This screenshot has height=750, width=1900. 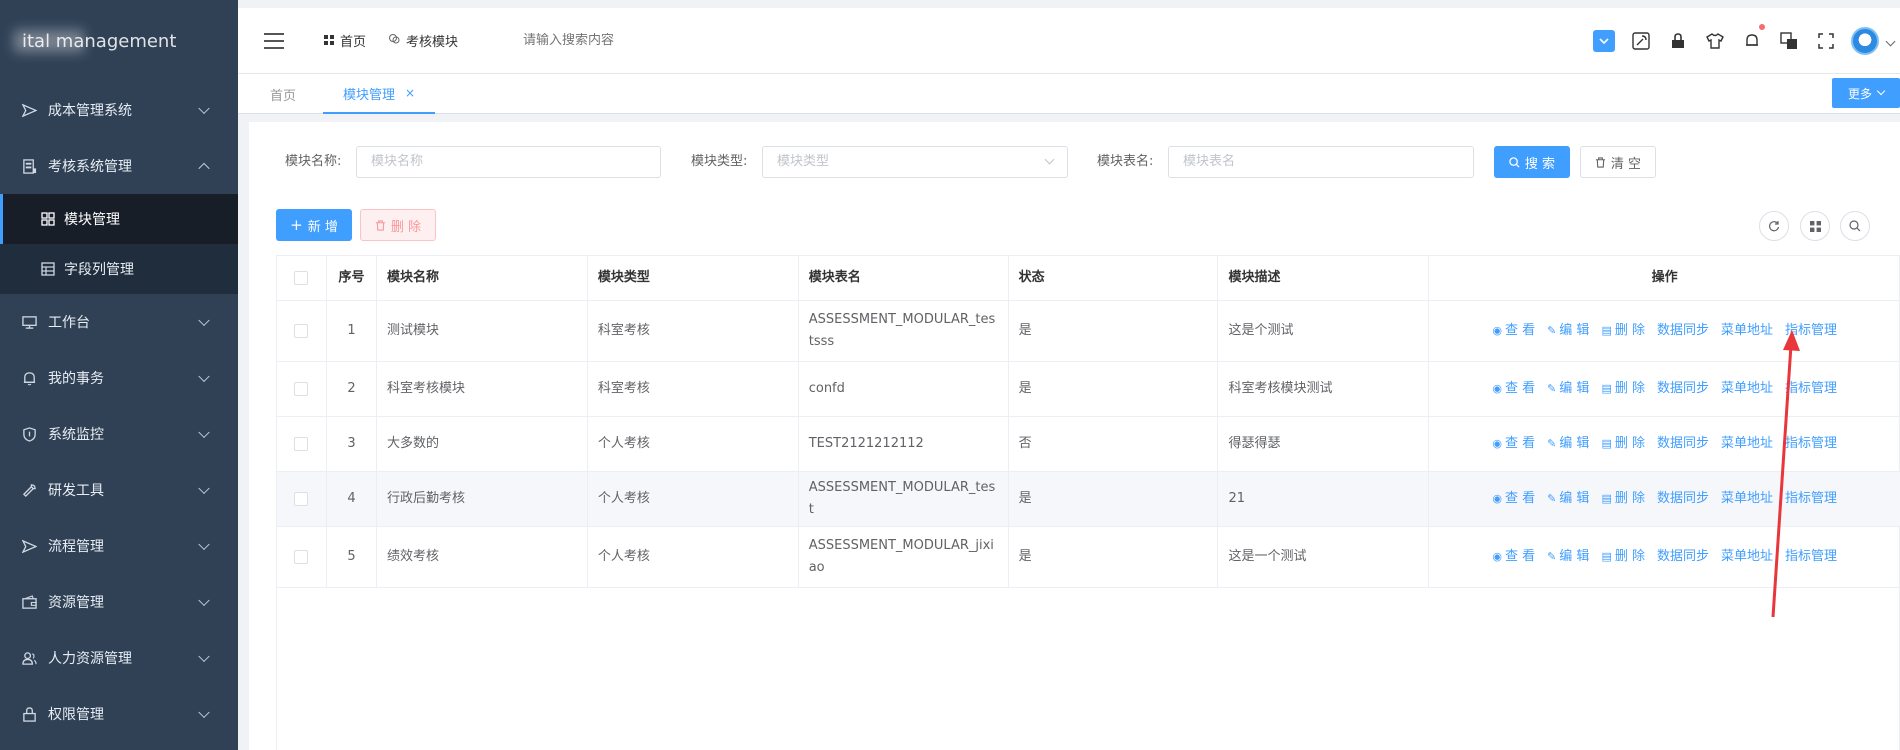 What do you see at coordinates (119, 378) in the screenshot?
I see `menu-item-affairs: 我的事务` at bounding box center [119, 378].